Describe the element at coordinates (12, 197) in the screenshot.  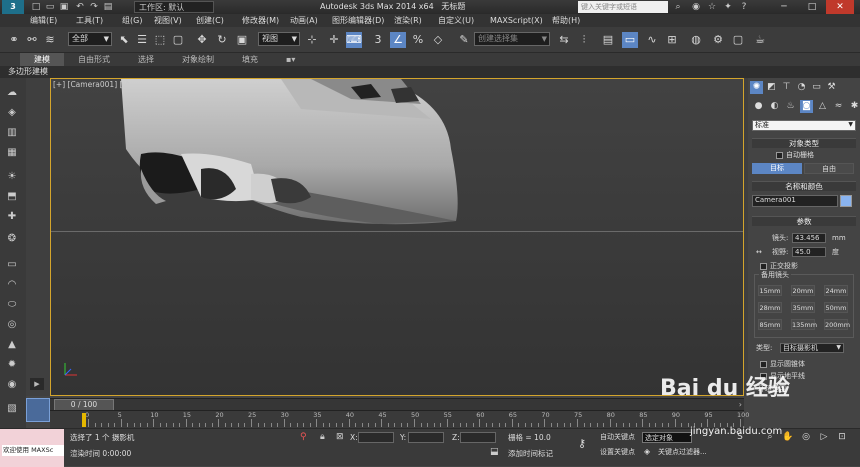
I see `camera-icon: ⬒` at that location.